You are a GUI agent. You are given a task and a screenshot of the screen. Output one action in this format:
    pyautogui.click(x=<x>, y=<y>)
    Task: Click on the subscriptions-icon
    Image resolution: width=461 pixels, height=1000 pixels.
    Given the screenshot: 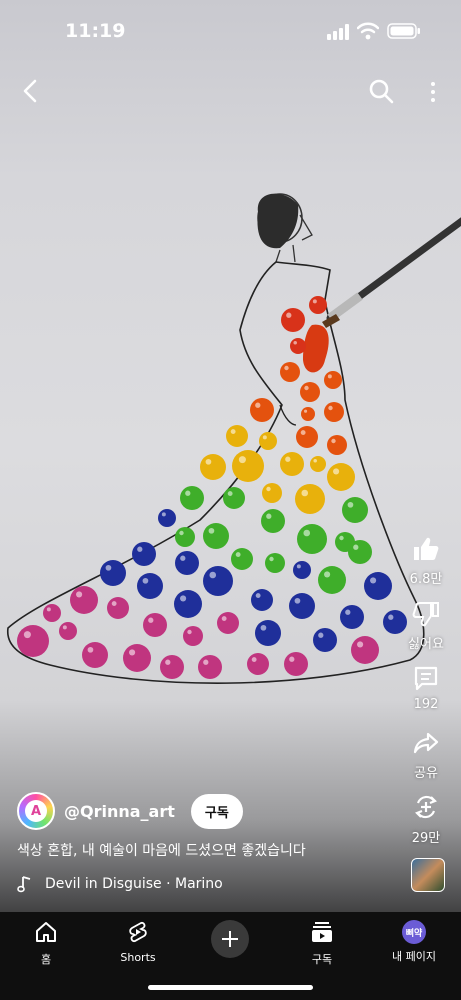 What is the action you would take?
    pyautogui.click(x=322, y=932)
    